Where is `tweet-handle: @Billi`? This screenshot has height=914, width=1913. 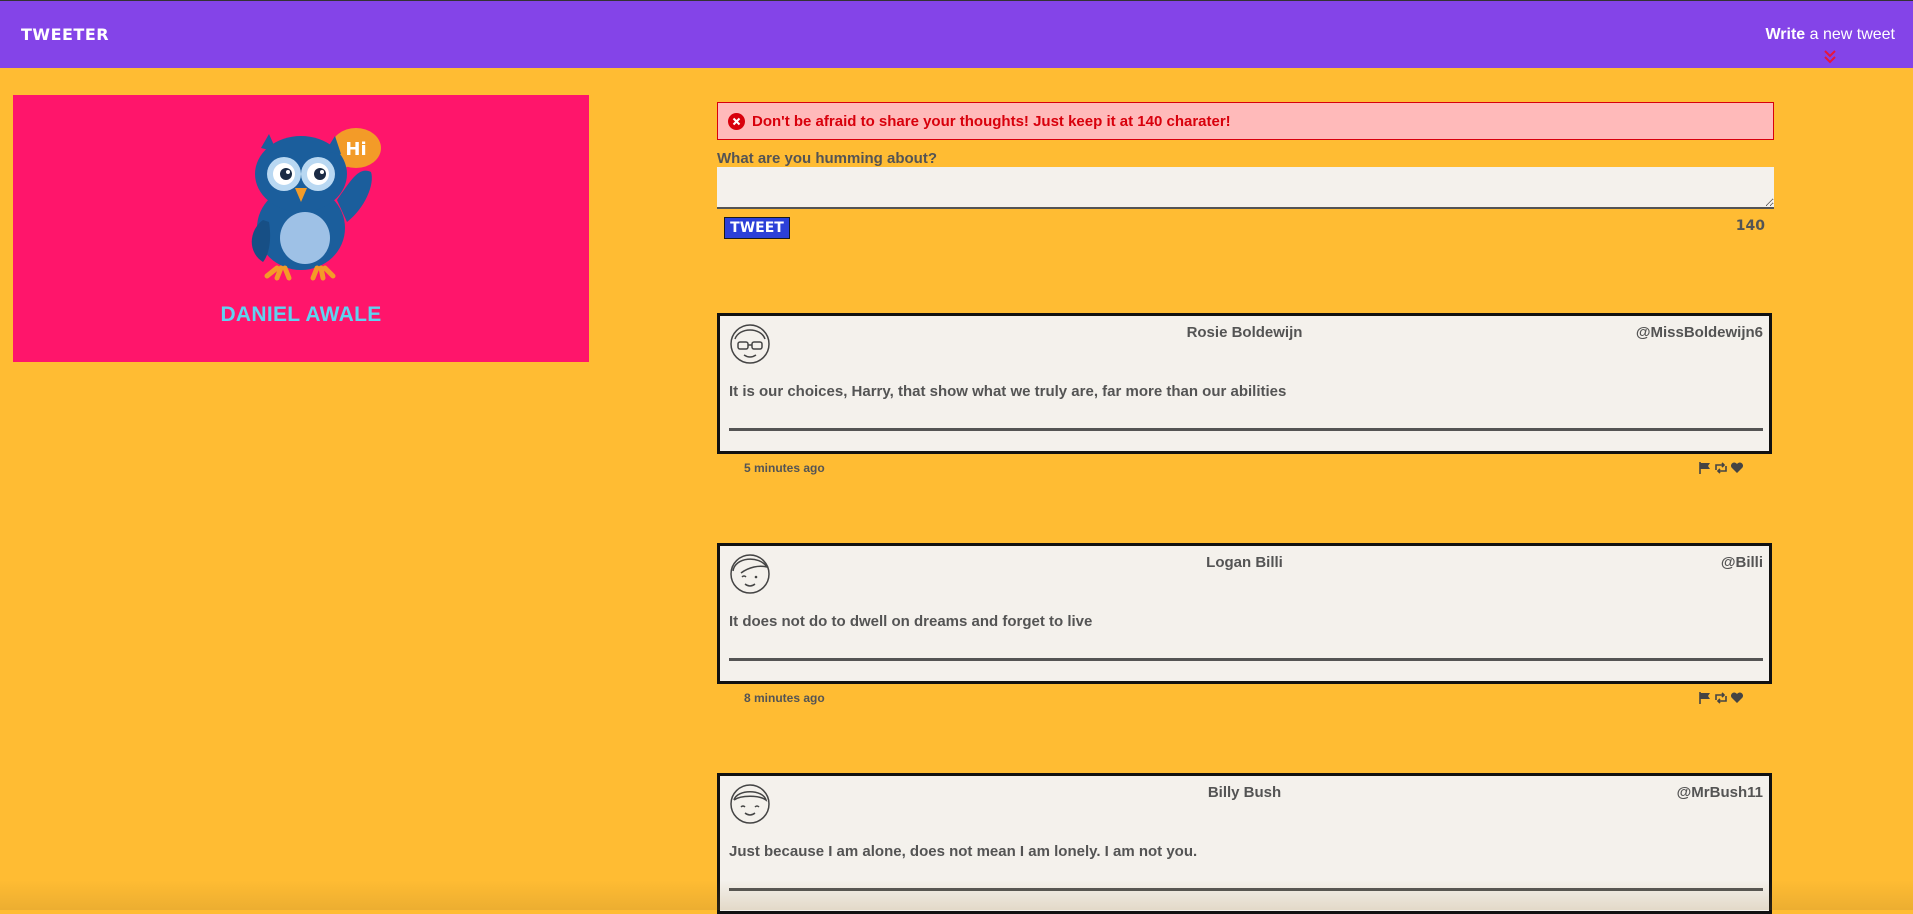
tweet-handle: @Billi is located at coordinates (1742, 562).